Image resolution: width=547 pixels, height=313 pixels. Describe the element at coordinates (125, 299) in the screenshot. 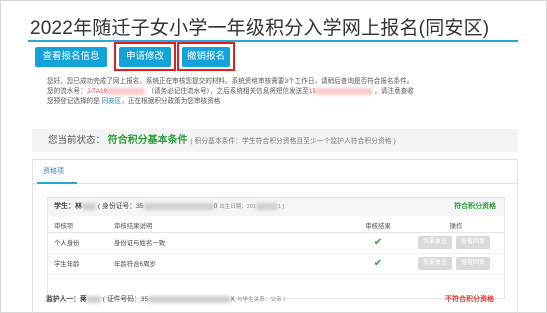

I see `guardian-id: ( 证件号码：35` at that location.